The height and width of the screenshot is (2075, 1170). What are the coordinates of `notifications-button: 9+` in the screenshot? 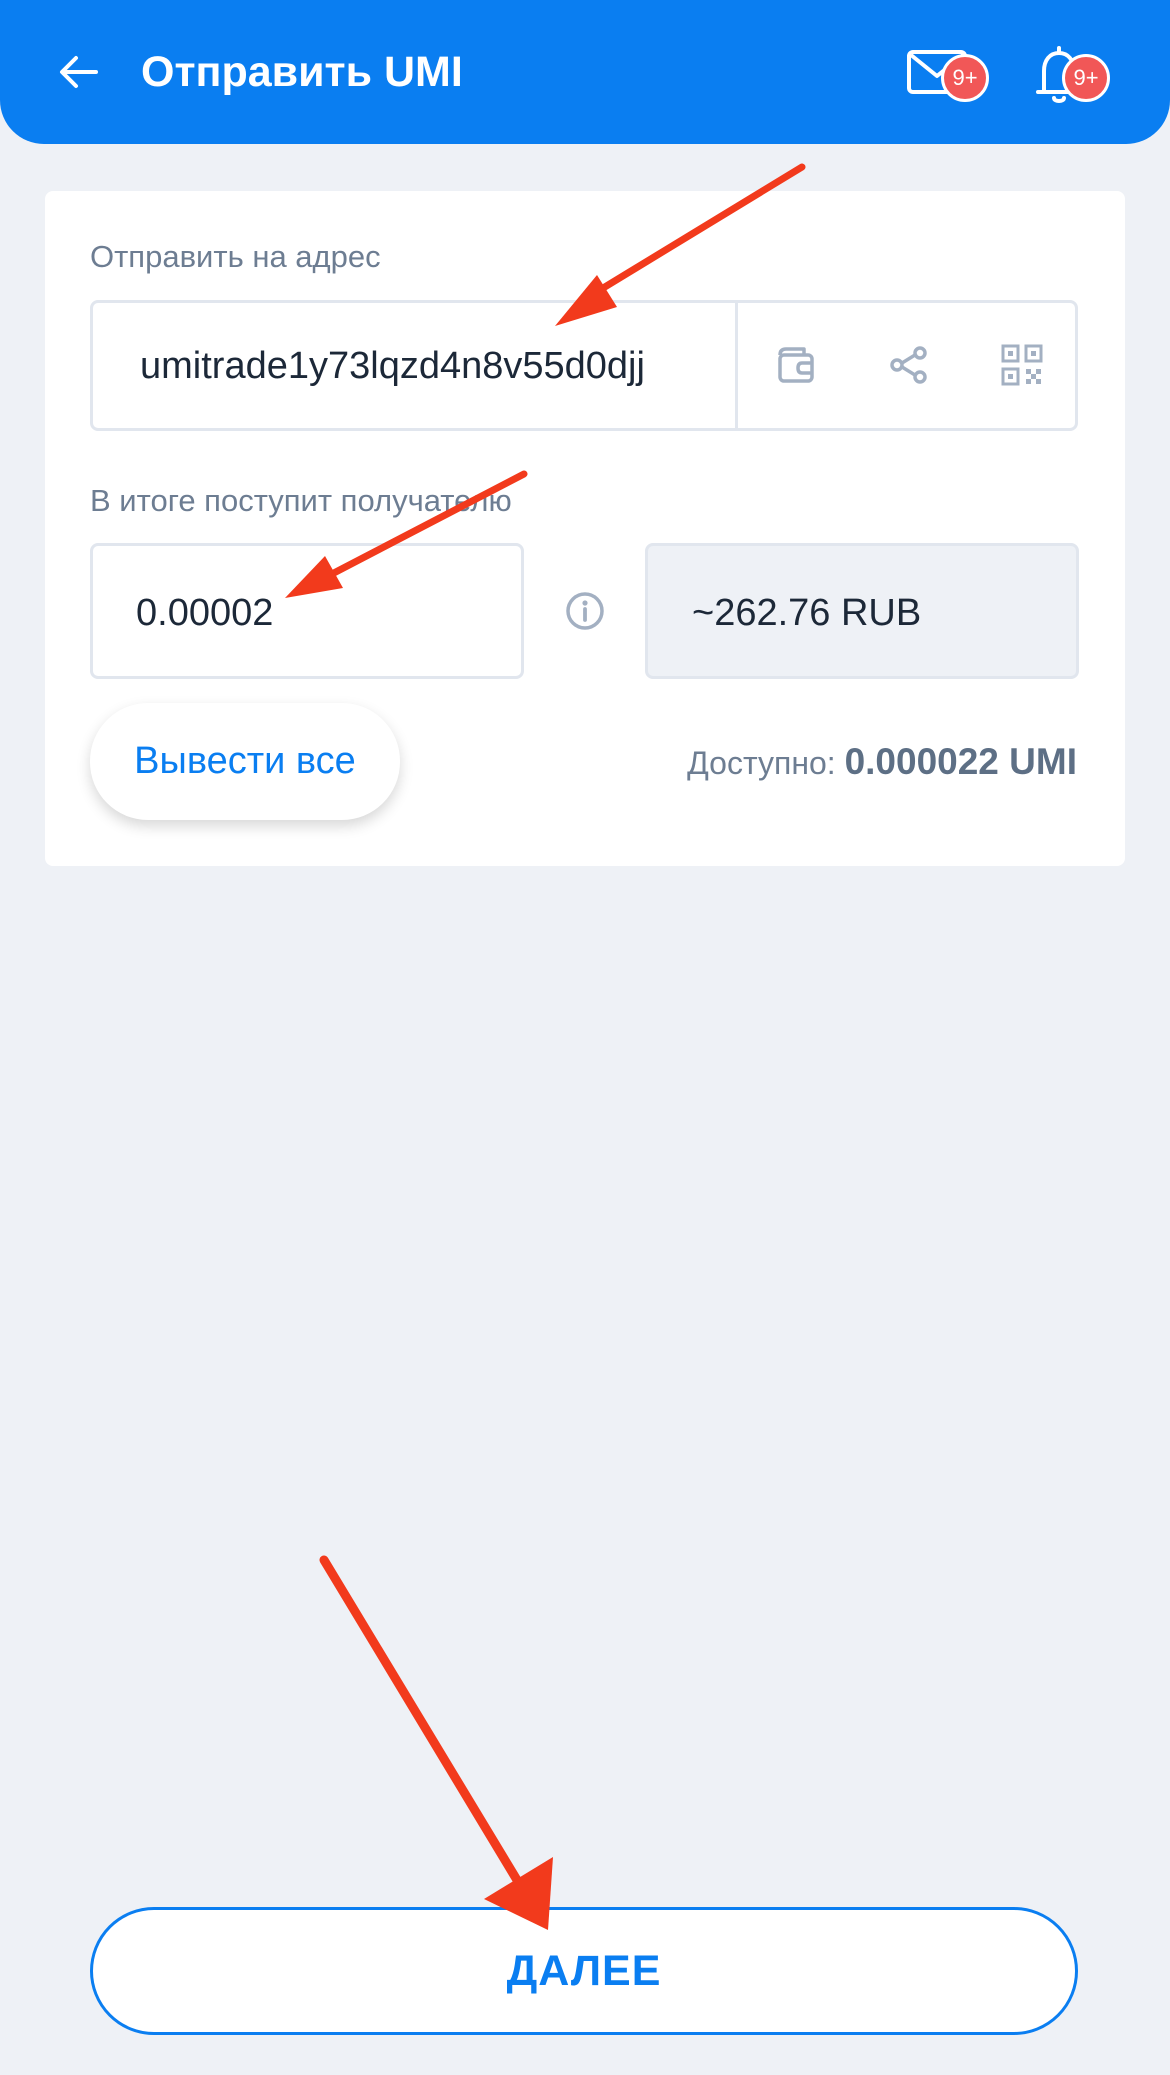 It's located at (1075, 73).